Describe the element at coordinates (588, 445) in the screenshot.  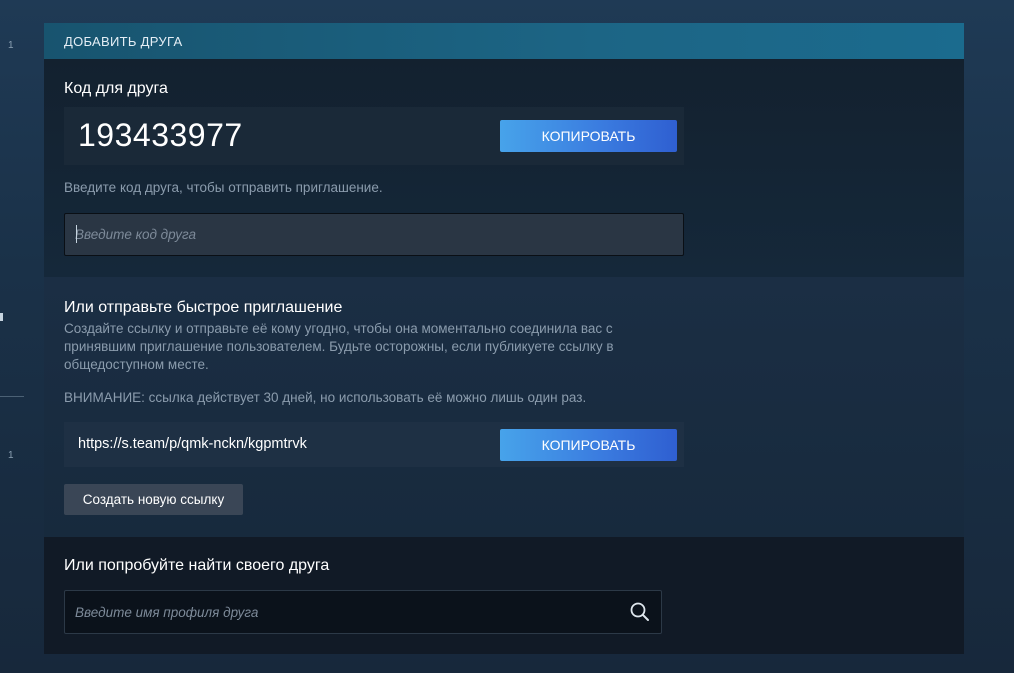
I see `copy-link-button: КОПИРОВАТЬ` at that location.